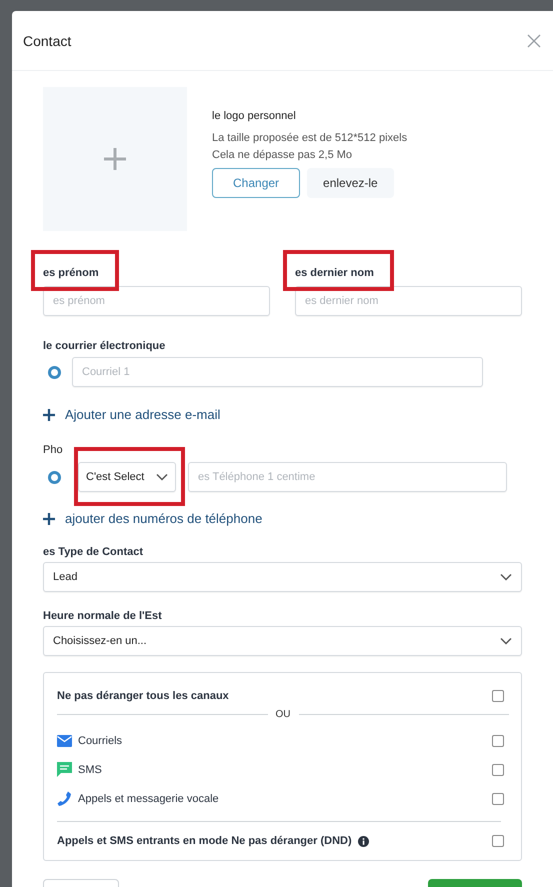  Describe the element at coordinates (90, 770) in the screenshot. I see `channel-label: SMS` at that location.